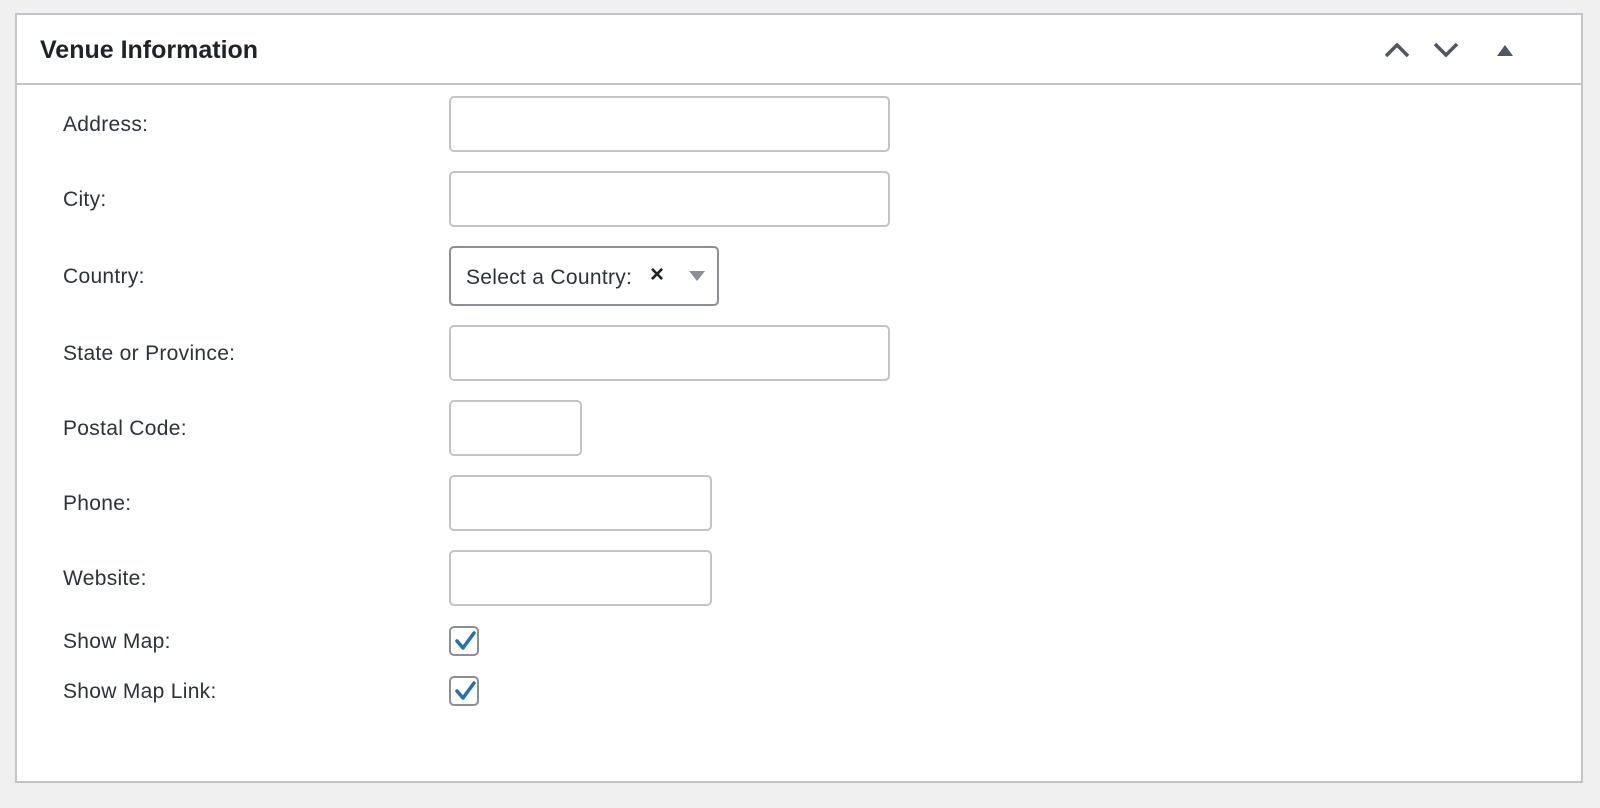 This screenshot has height=808, width=1600. Describe the element at coordinates (85, 199) in the screenshot. I see `city-label: City:` at that location.